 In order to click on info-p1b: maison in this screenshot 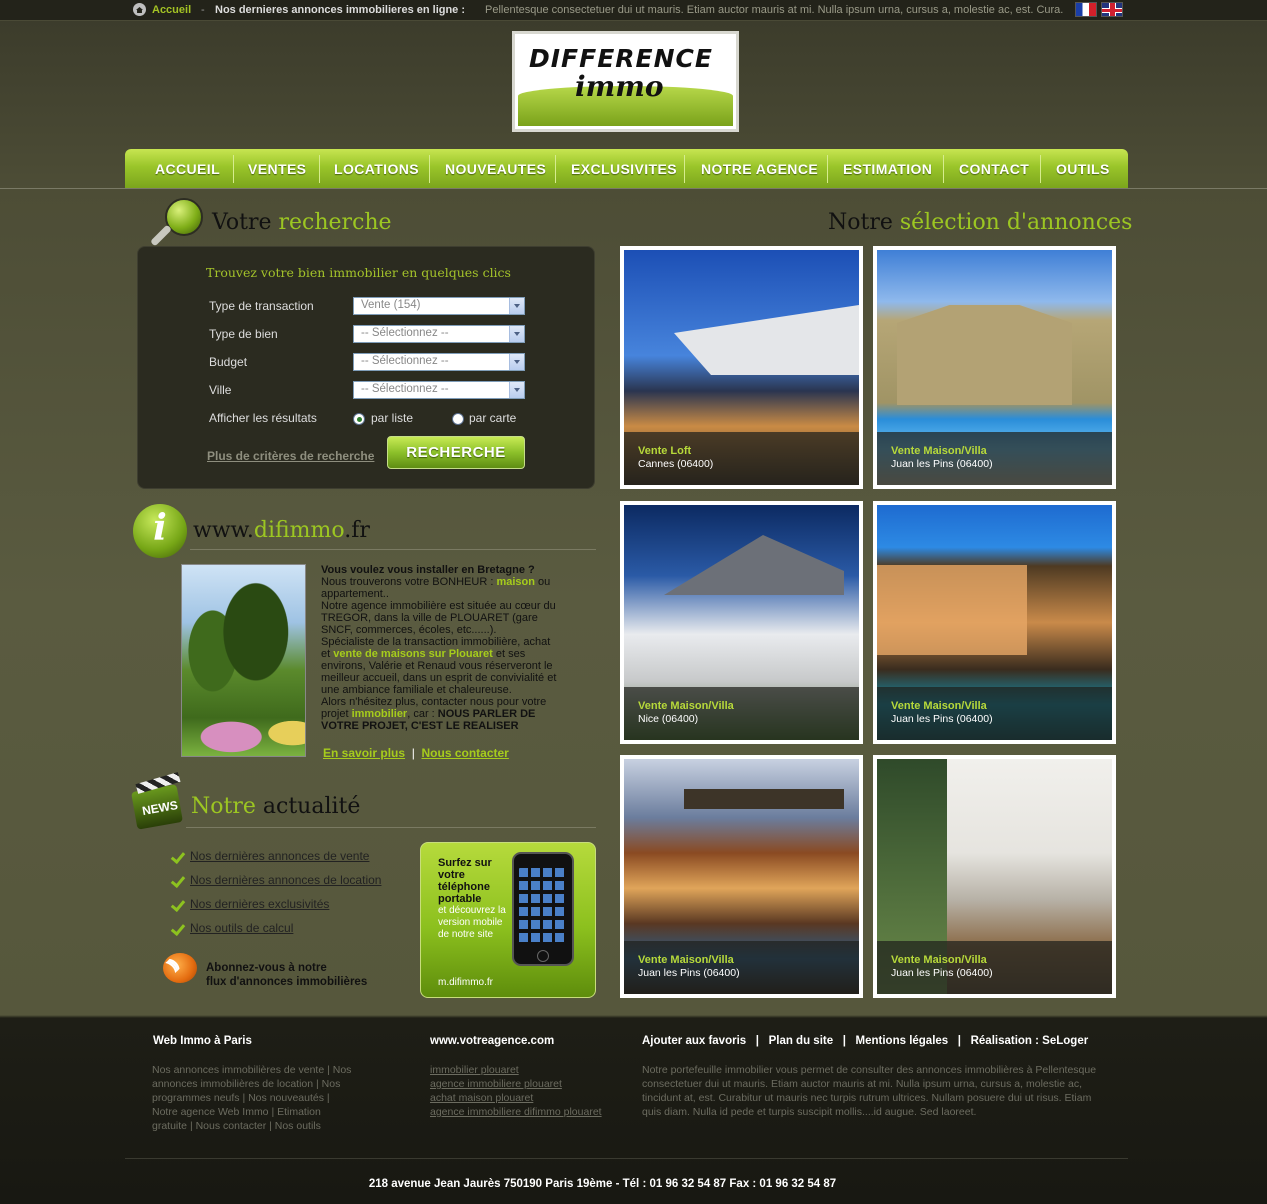, I will do `click(515, 582)`.